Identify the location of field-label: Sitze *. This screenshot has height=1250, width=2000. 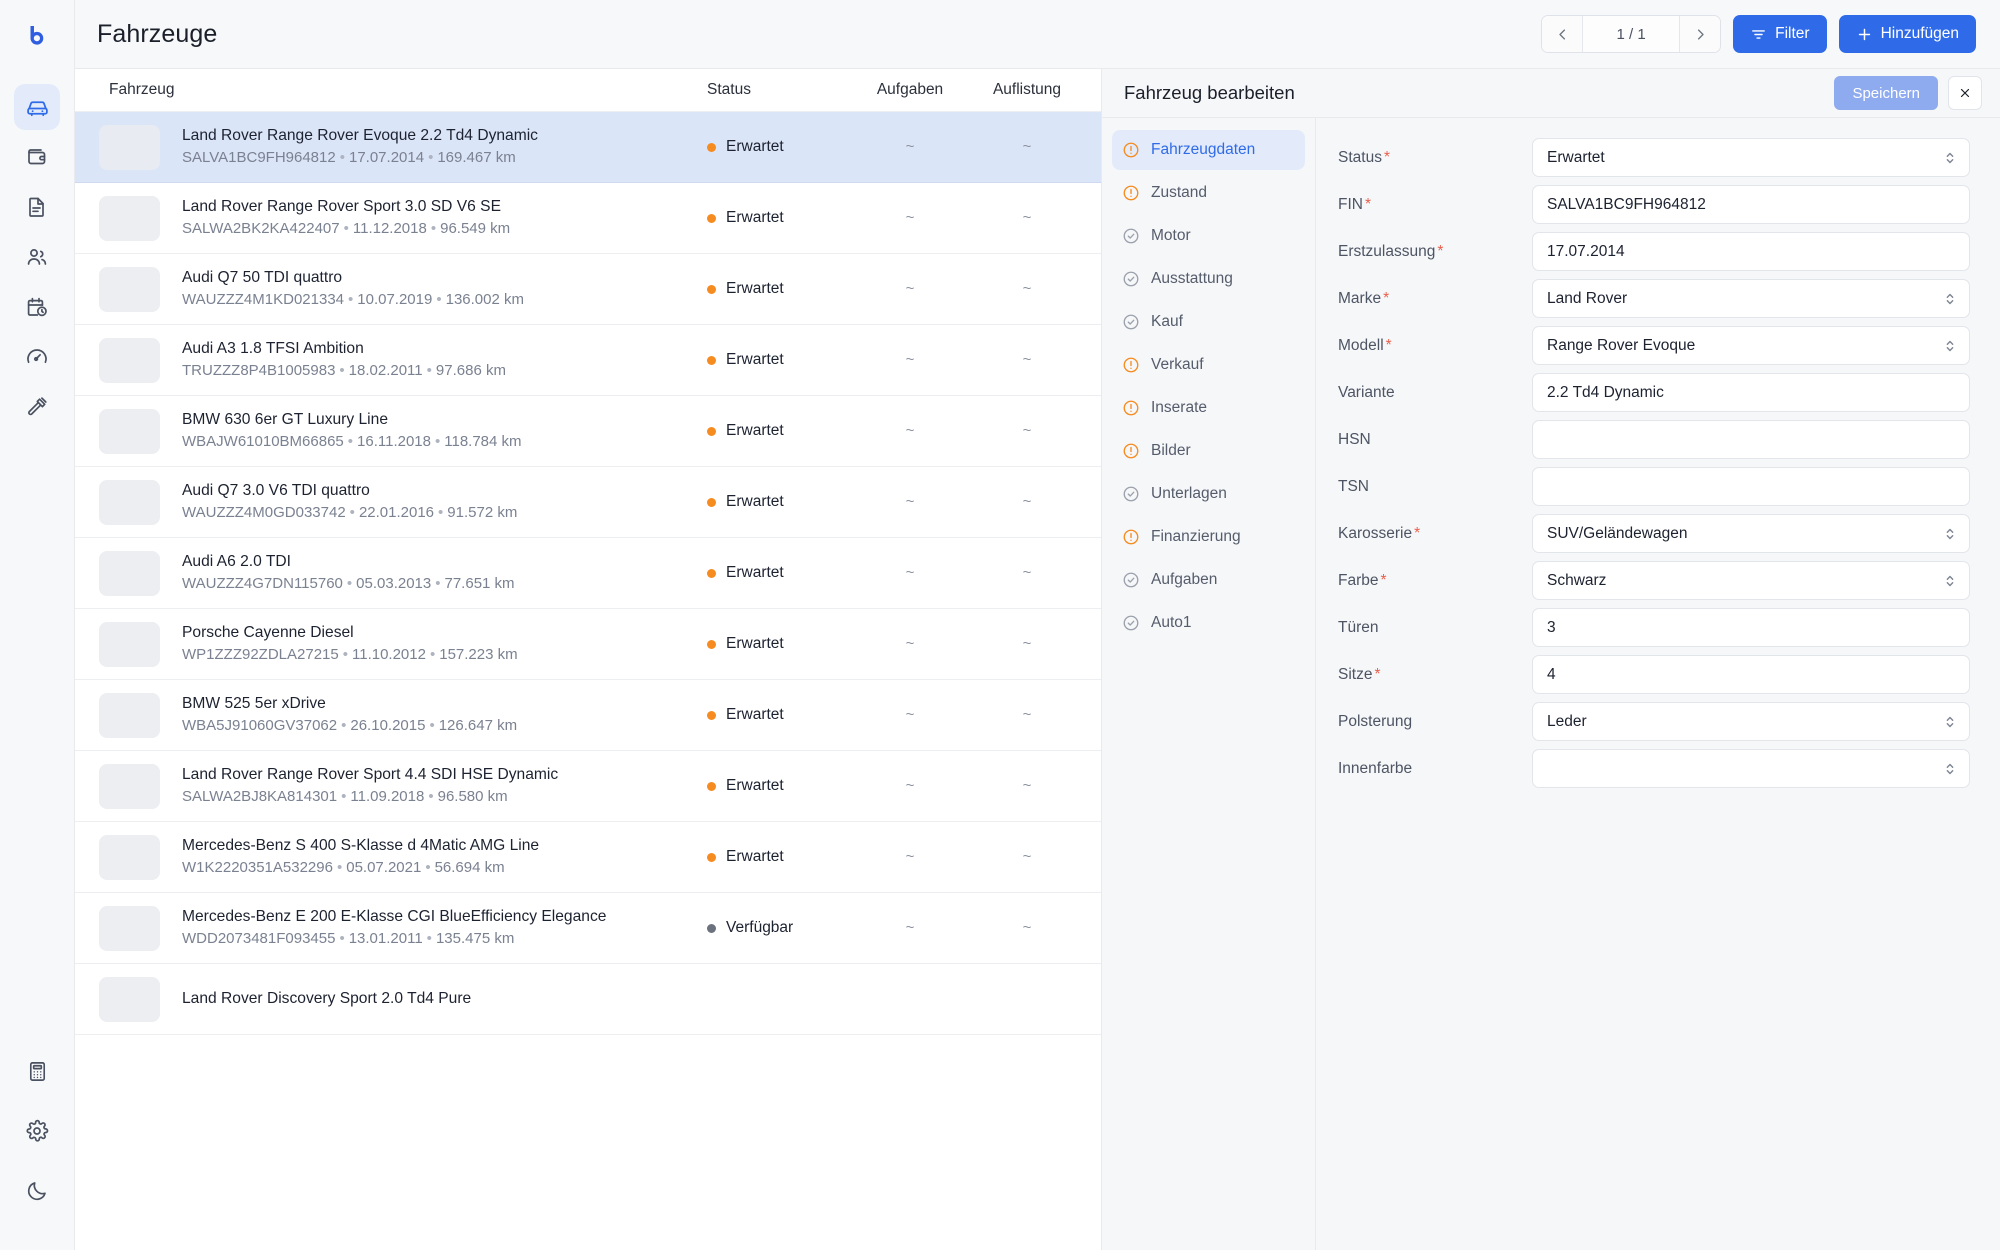
(1359, 674).